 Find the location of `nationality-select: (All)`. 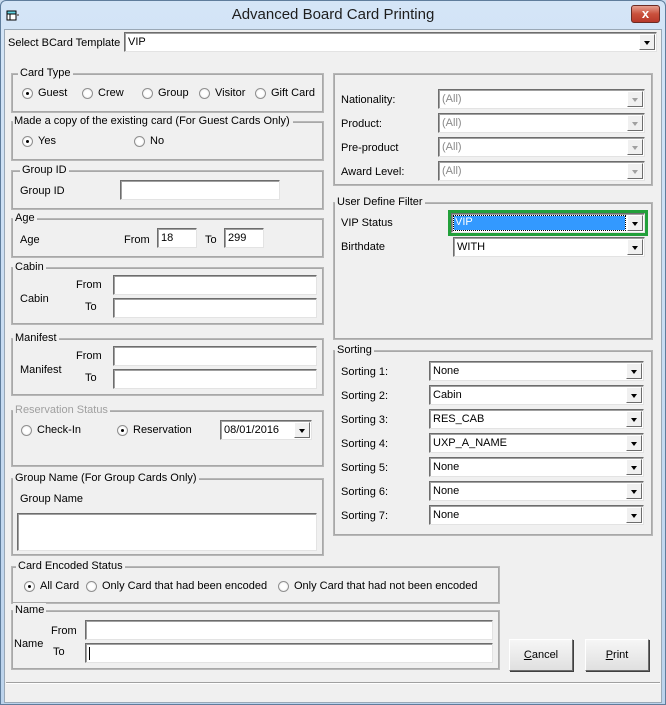

nationality-select: (All) is located at coordinates (541, 99).